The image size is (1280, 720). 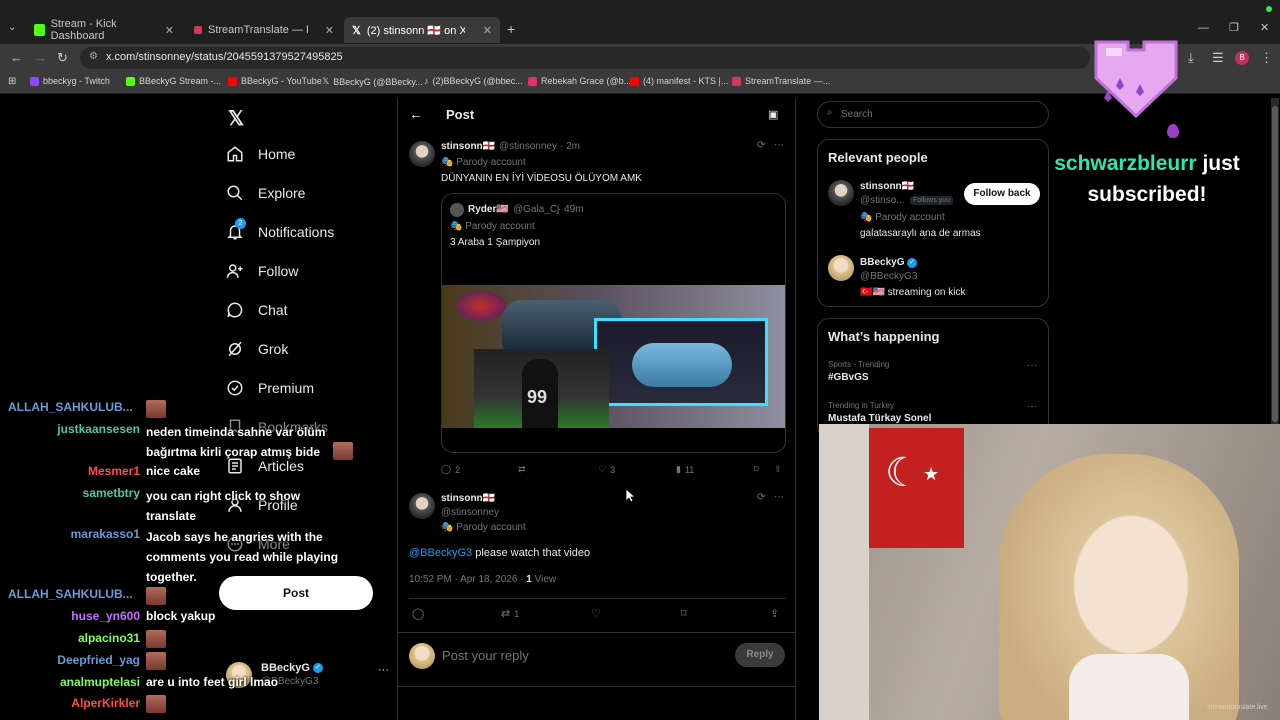 What do you see at coordinates (495, 242) in the screenshot?
I see `quote-text: 3 Araba 1 Şampiyon` at bounding box center [495, 242].